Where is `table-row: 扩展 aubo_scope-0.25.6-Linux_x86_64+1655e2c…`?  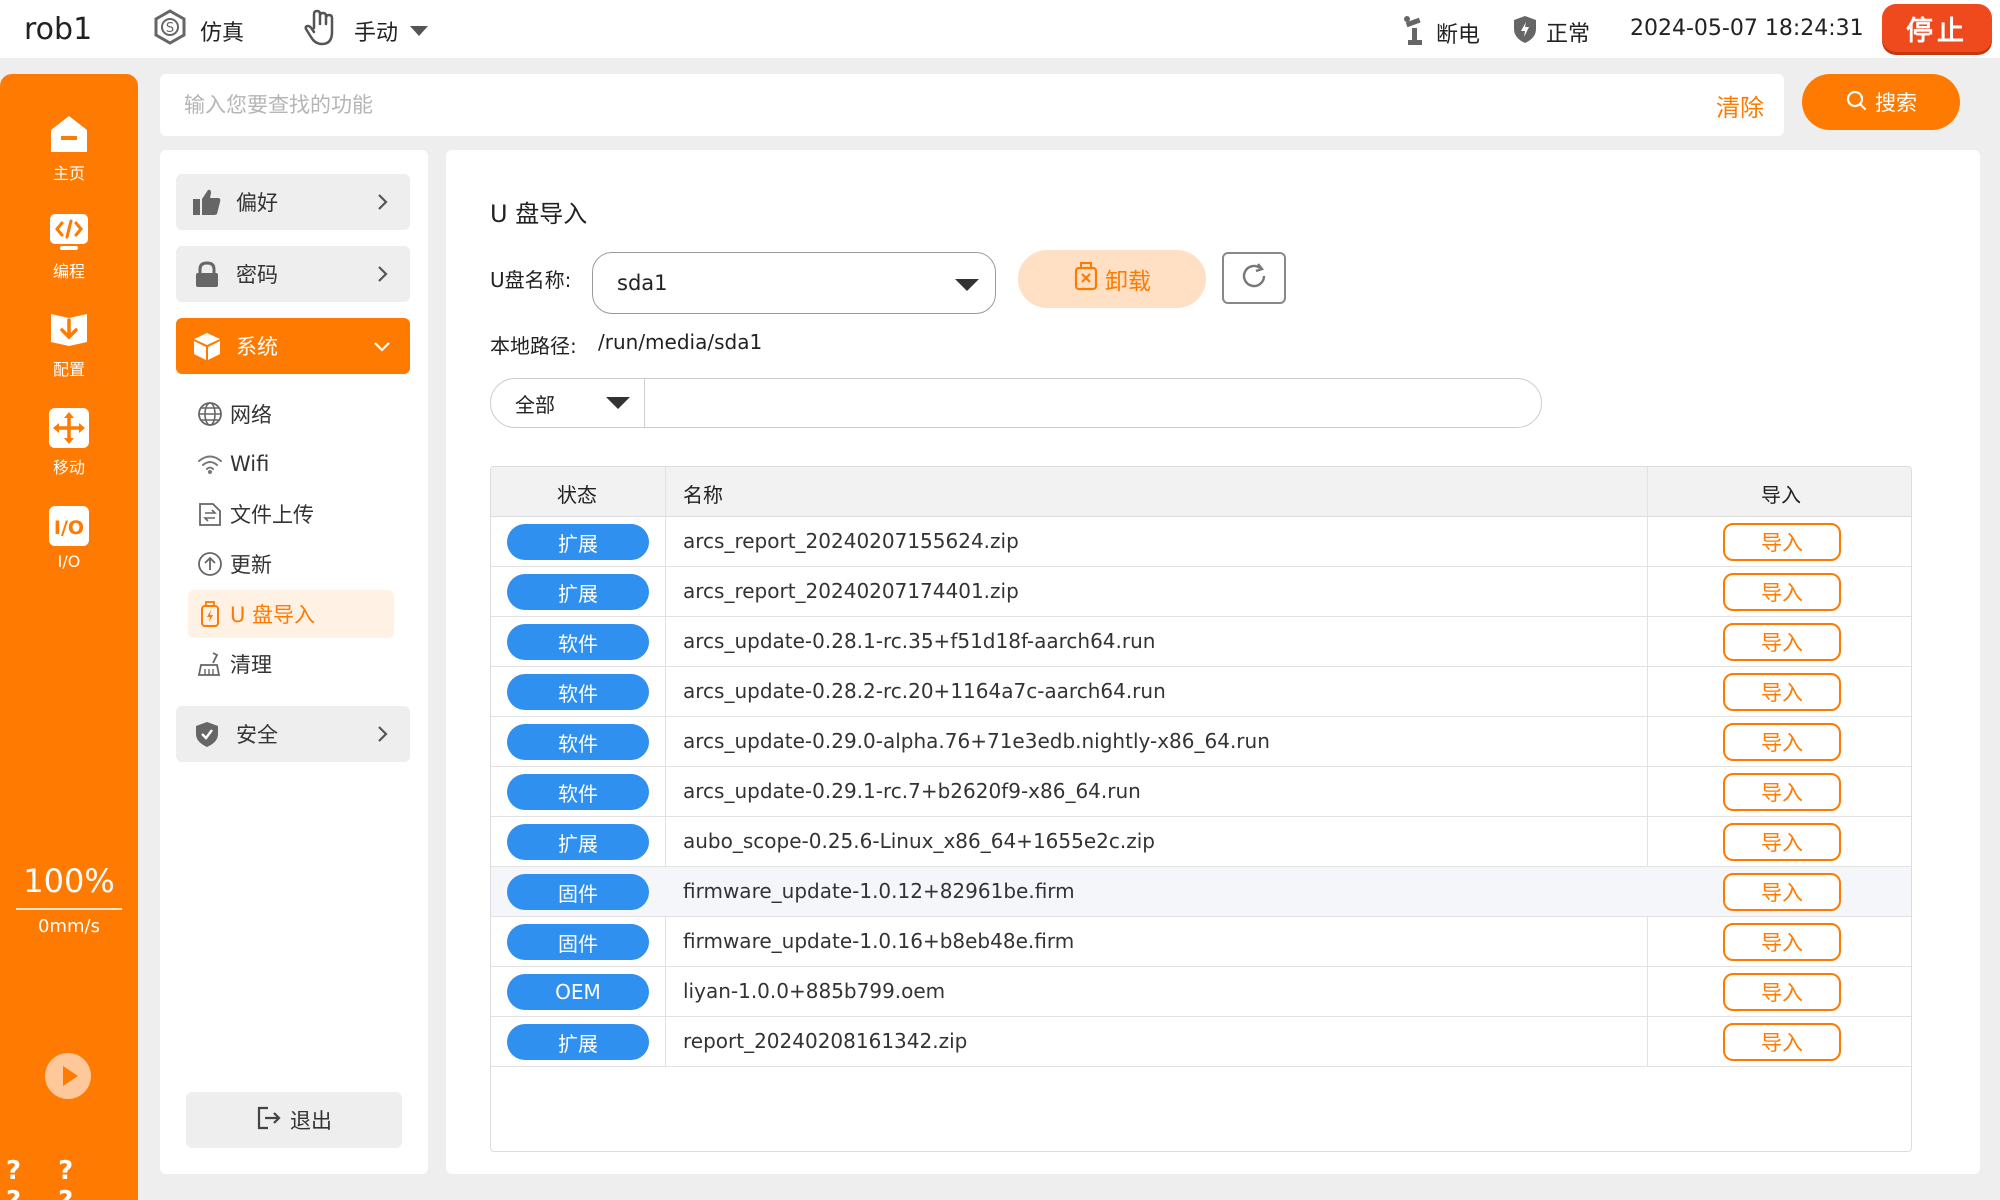
table-row: 扩展 aubo_scope-0.25.6-Linux_x86_64+1655e2c… is located at coordinates (1201, 842).